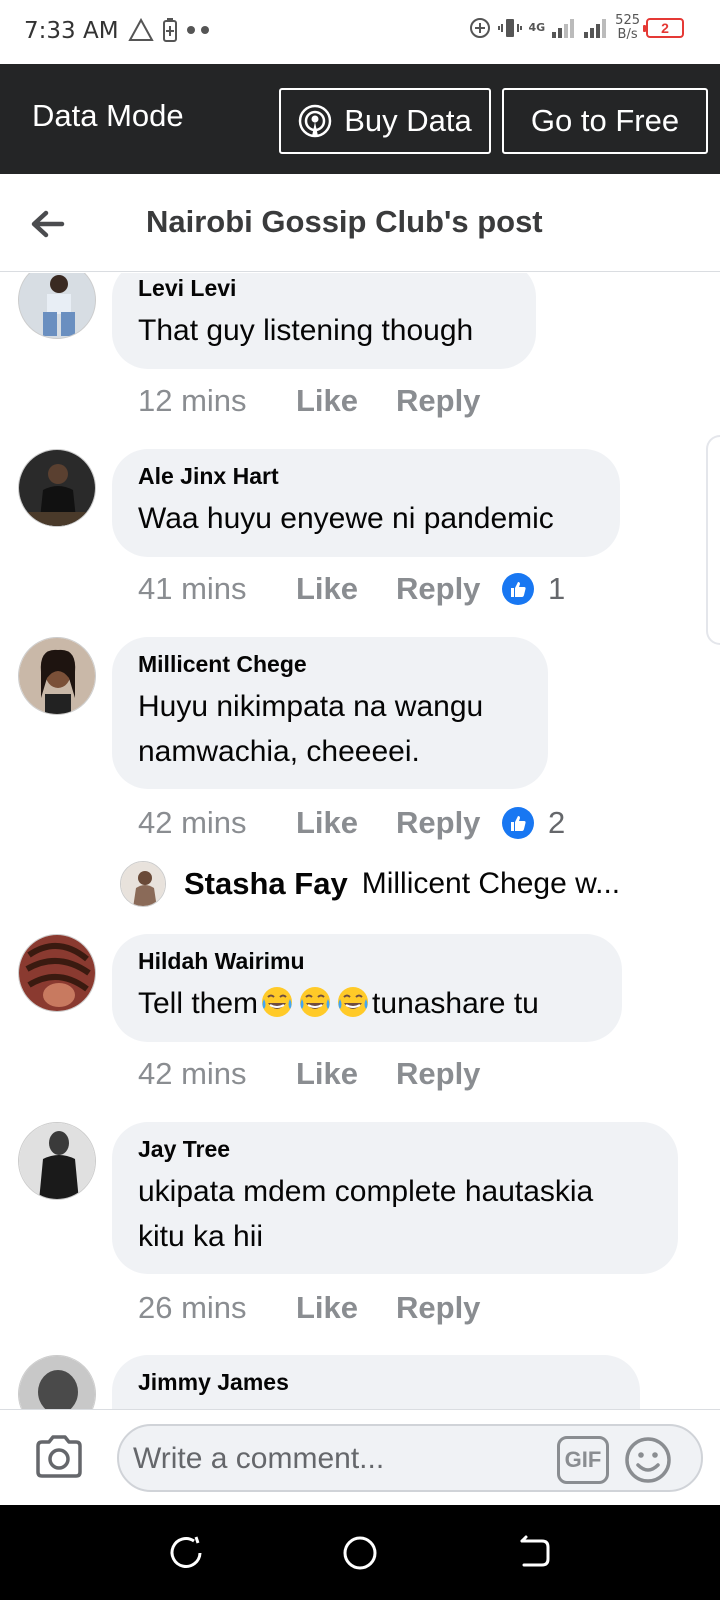 The image size is (720, 1600). What do you see at coordinates (217, 1308) in the screenshot?
I see `comment-time: 26 mins` at bounding box center [217, 1308].